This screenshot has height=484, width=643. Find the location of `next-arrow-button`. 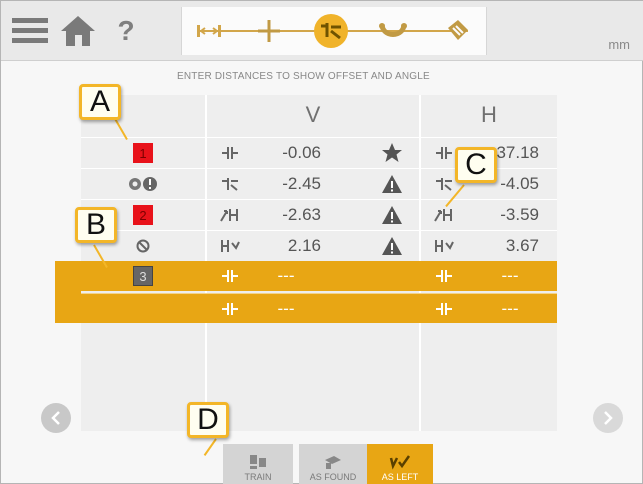

next-arrow-button is located at coordinates (608, 418).